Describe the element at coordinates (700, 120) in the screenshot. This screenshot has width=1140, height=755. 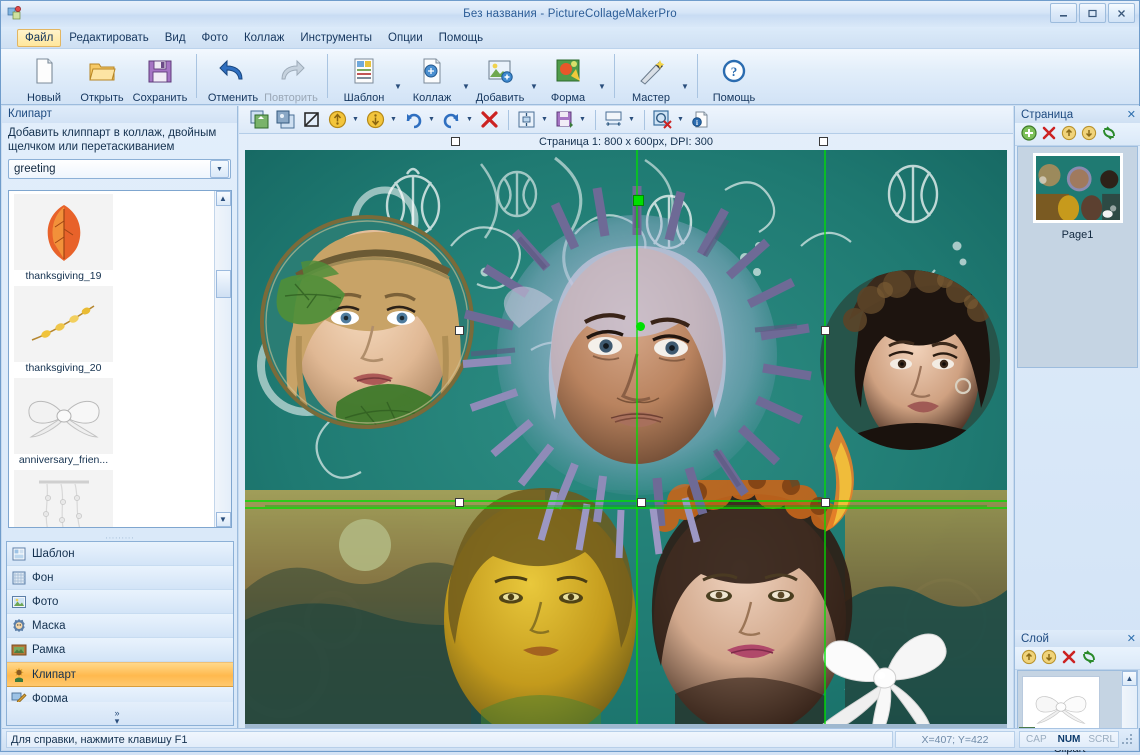
I see `page-info-icon: i` at that location.